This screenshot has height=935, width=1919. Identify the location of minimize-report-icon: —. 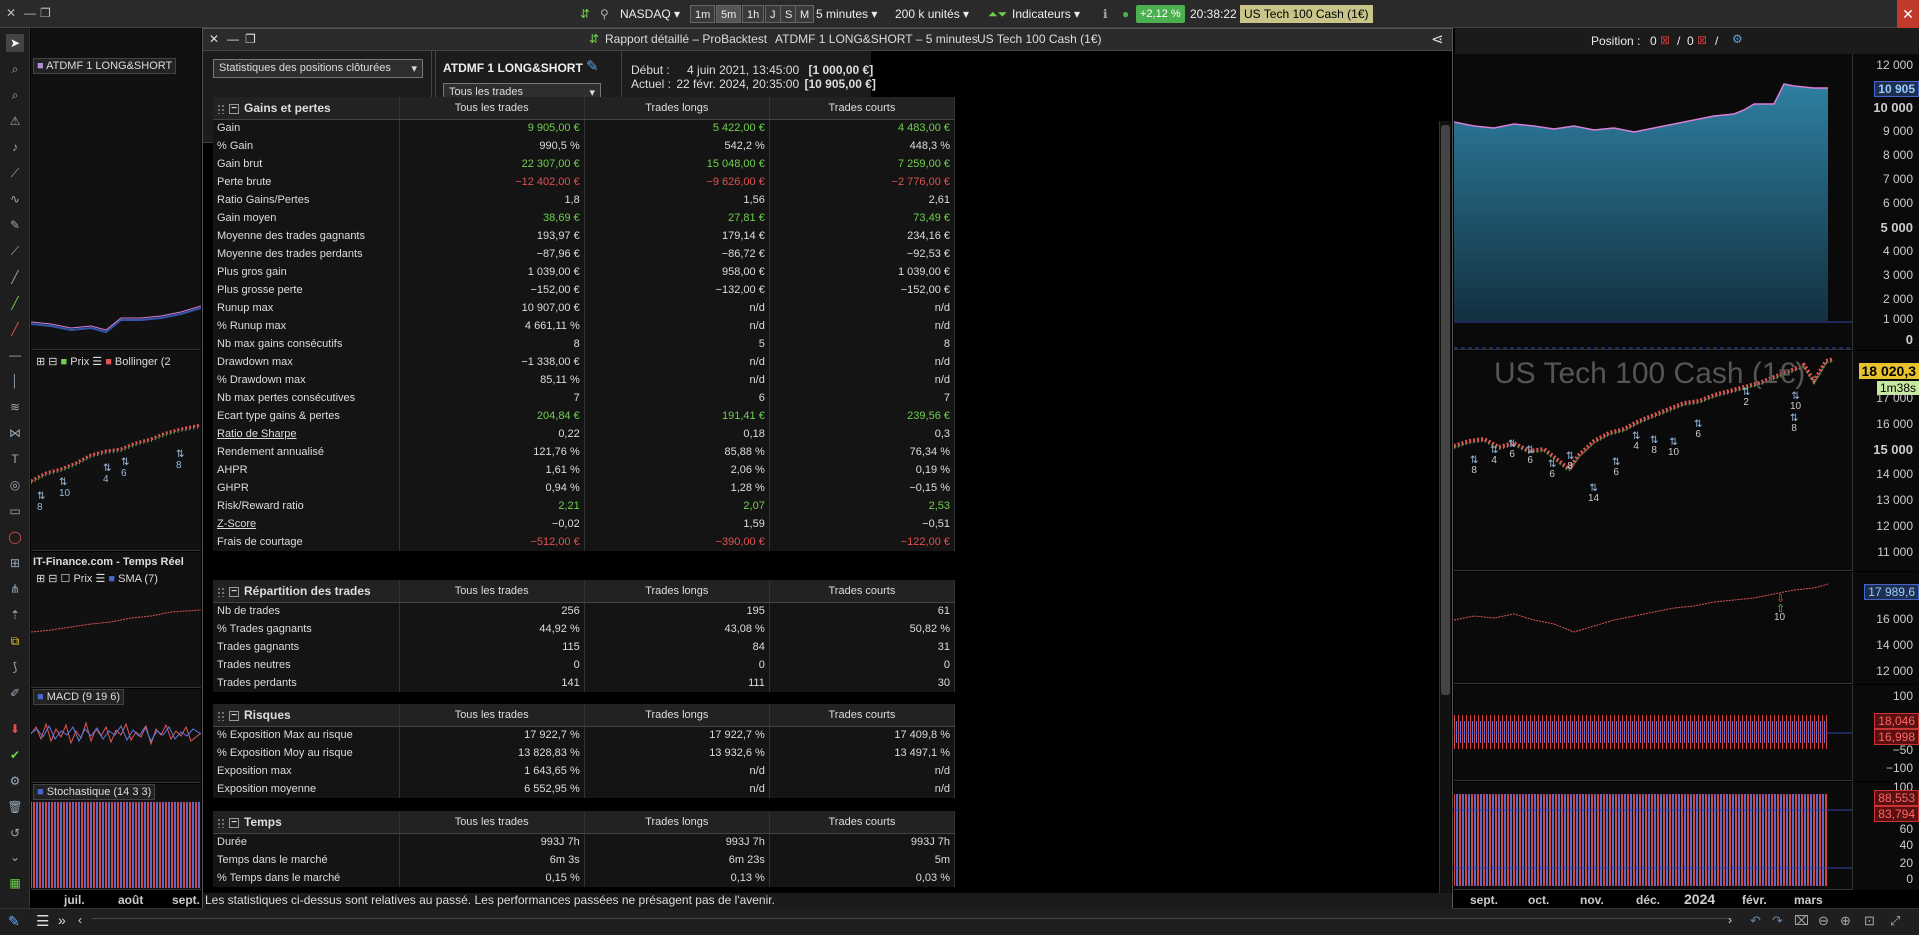
(233, 39).